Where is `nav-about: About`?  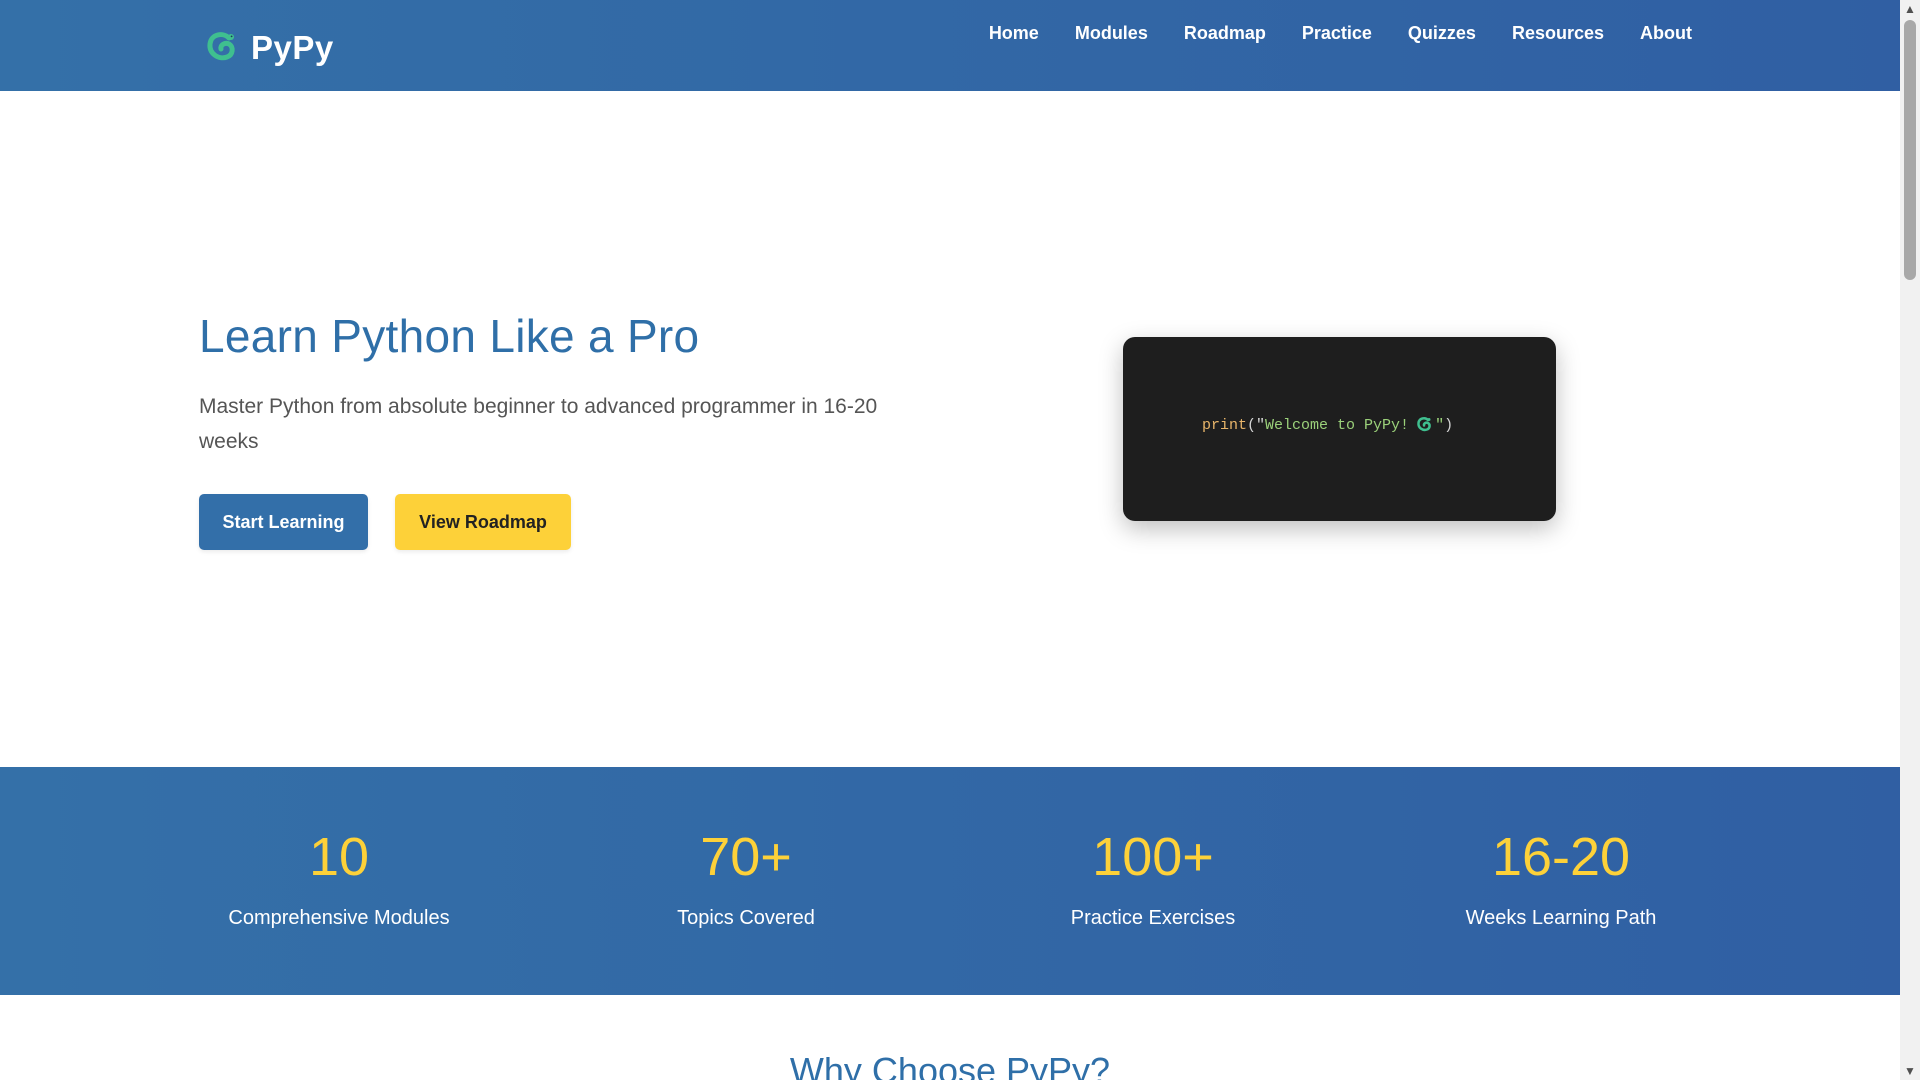 nav-about: About is located at coordinates (1666, 33).